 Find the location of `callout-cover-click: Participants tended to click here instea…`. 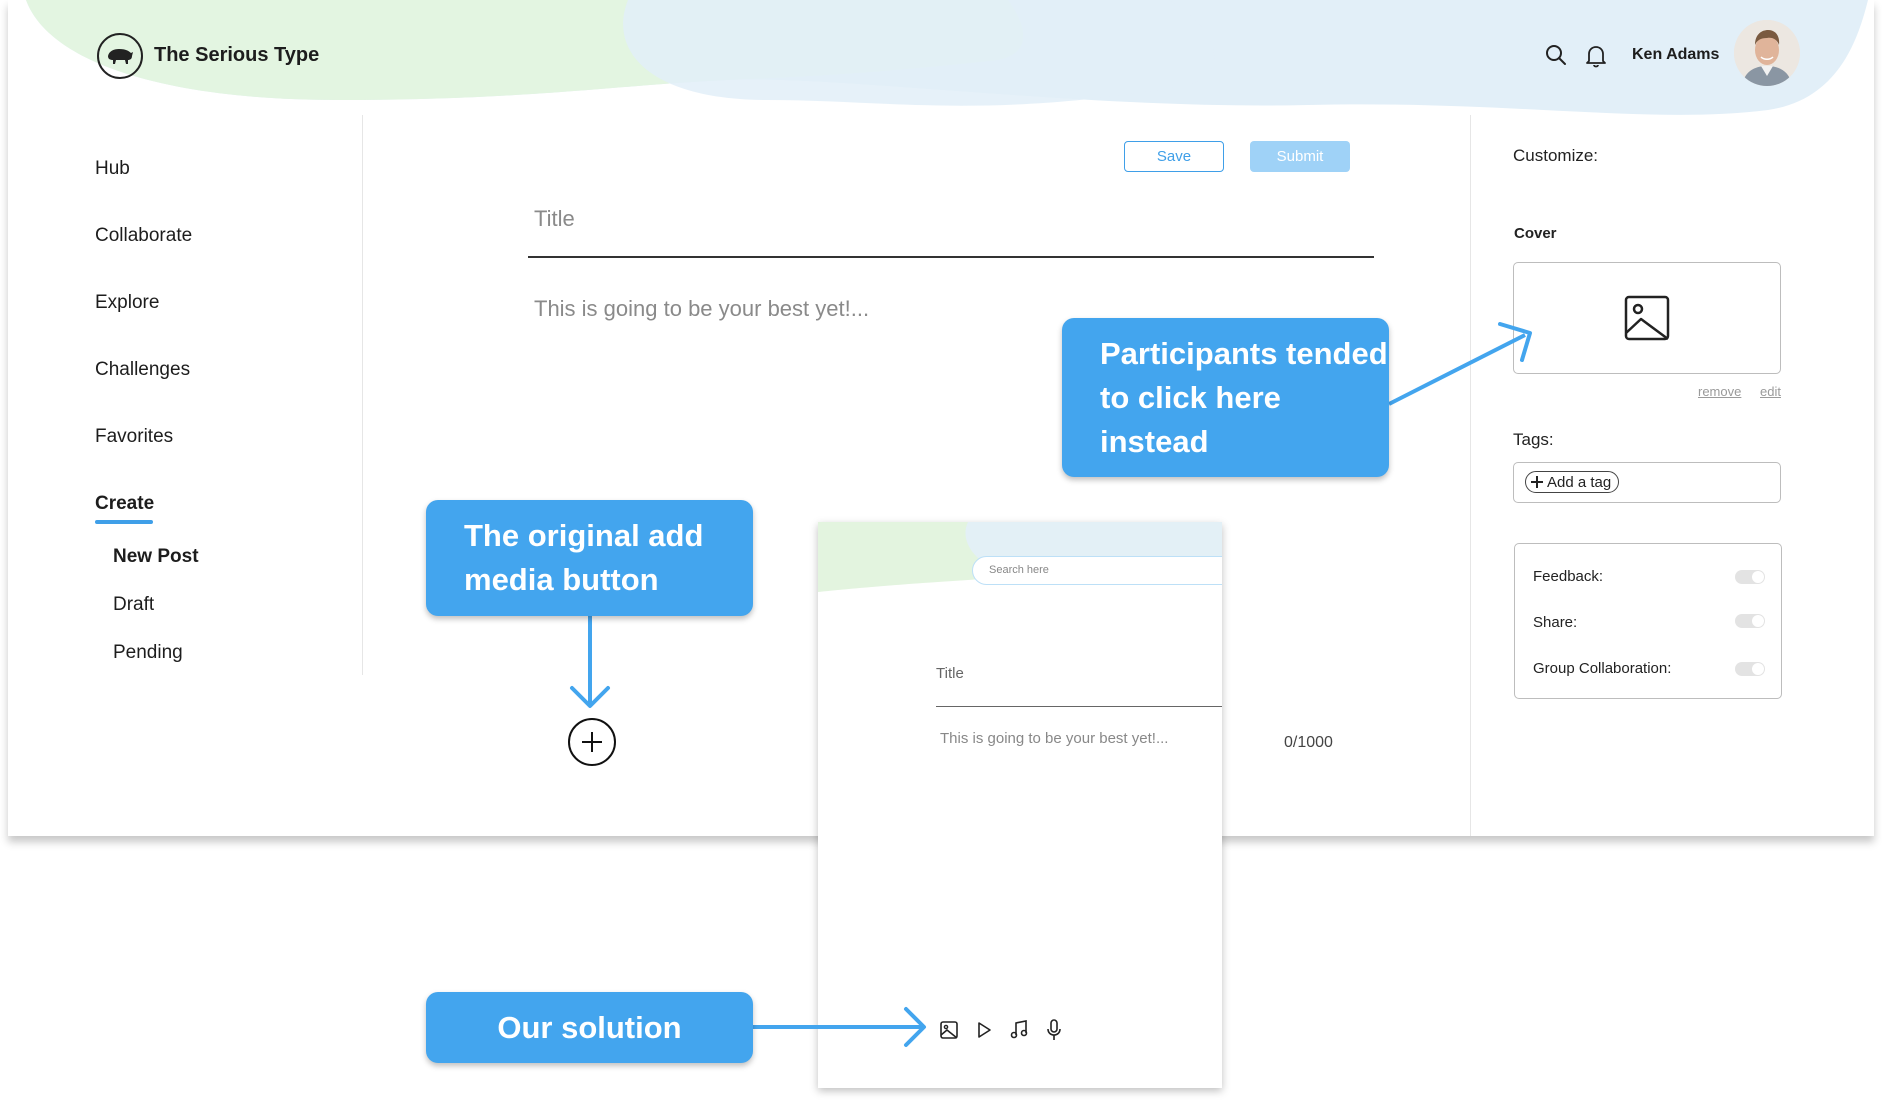

callout-cover-click: Participants tended to click here instea… is located at coordinates (1225, 397).